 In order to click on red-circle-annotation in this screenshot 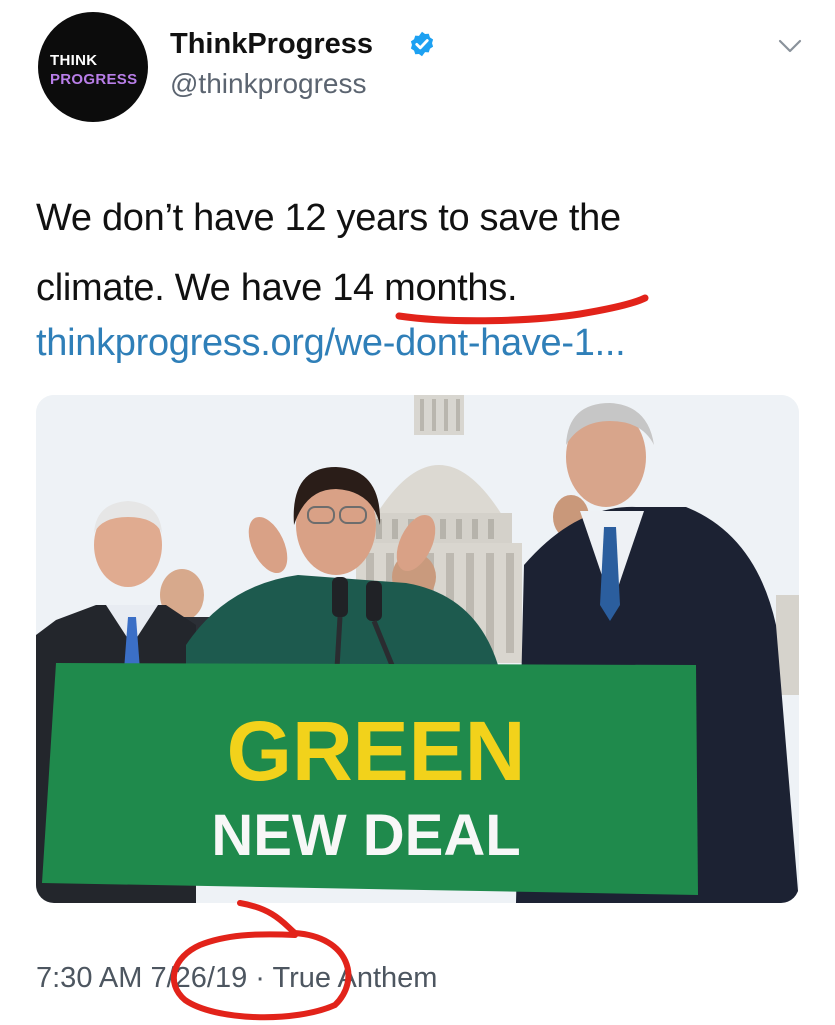, I will do `click(261, 960)`.